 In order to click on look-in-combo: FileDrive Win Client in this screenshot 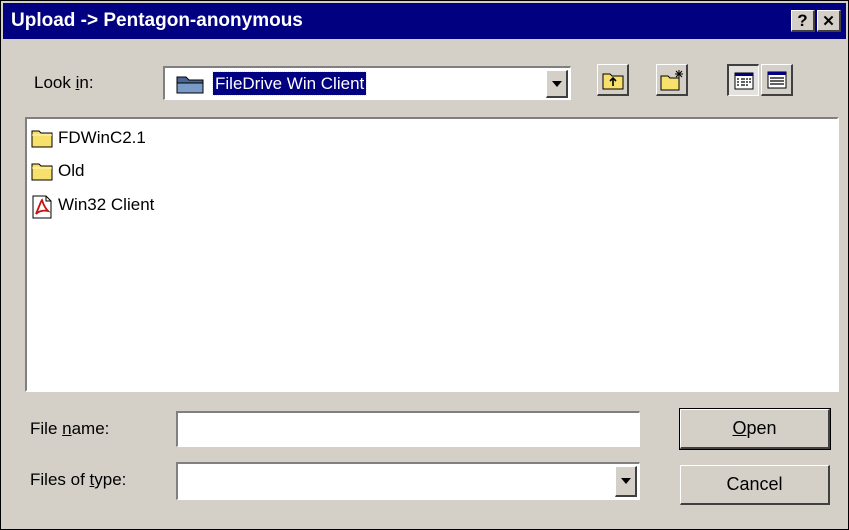, I will do `click(367, 83)`.